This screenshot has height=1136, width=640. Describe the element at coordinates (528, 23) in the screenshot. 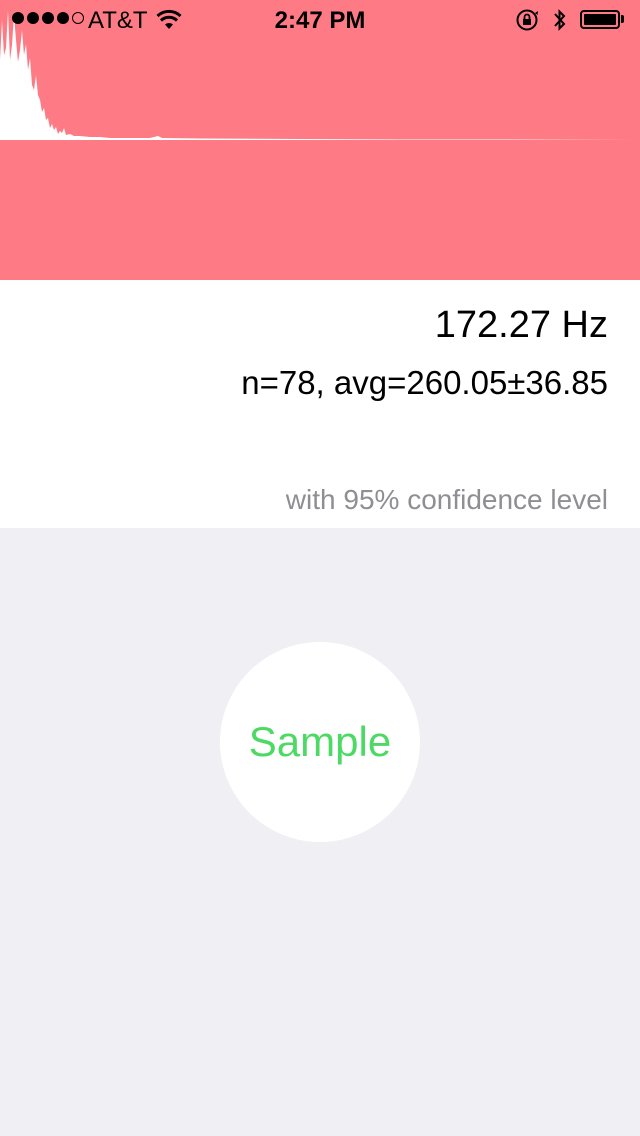

I see `rotation-lock-icon` at that location.